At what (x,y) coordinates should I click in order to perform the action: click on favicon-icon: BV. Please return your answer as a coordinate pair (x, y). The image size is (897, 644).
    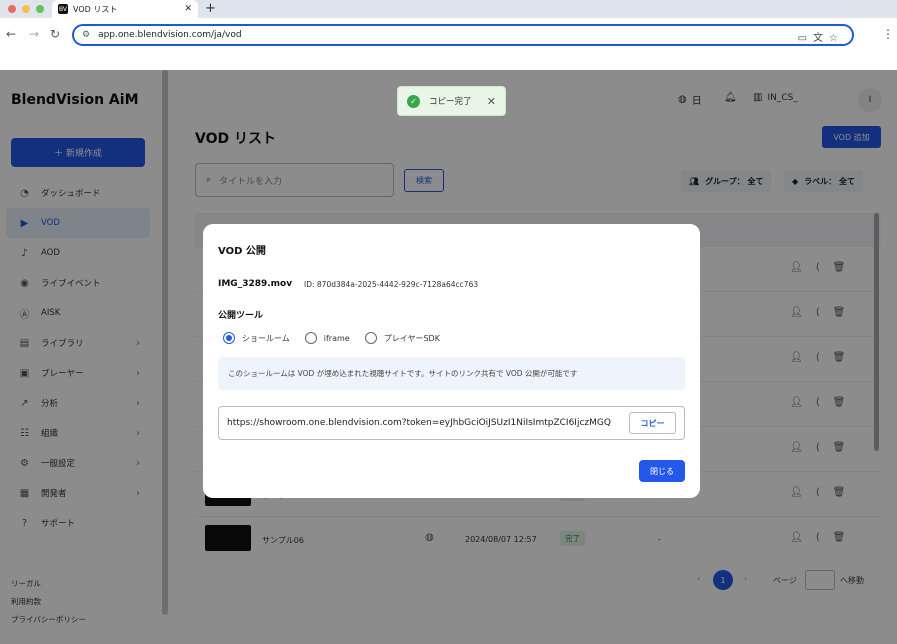
    Looking at the image, I should click on (63, 9).